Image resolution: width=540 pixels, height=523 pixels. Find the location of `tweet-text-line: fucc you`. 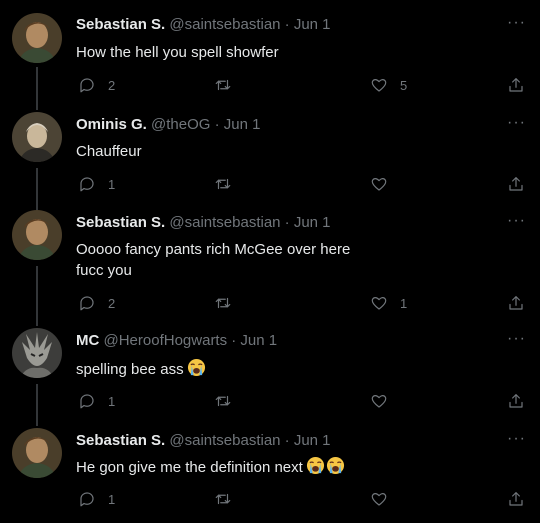

tweet-text-line: fucc you is located at coordinates (104, 270).